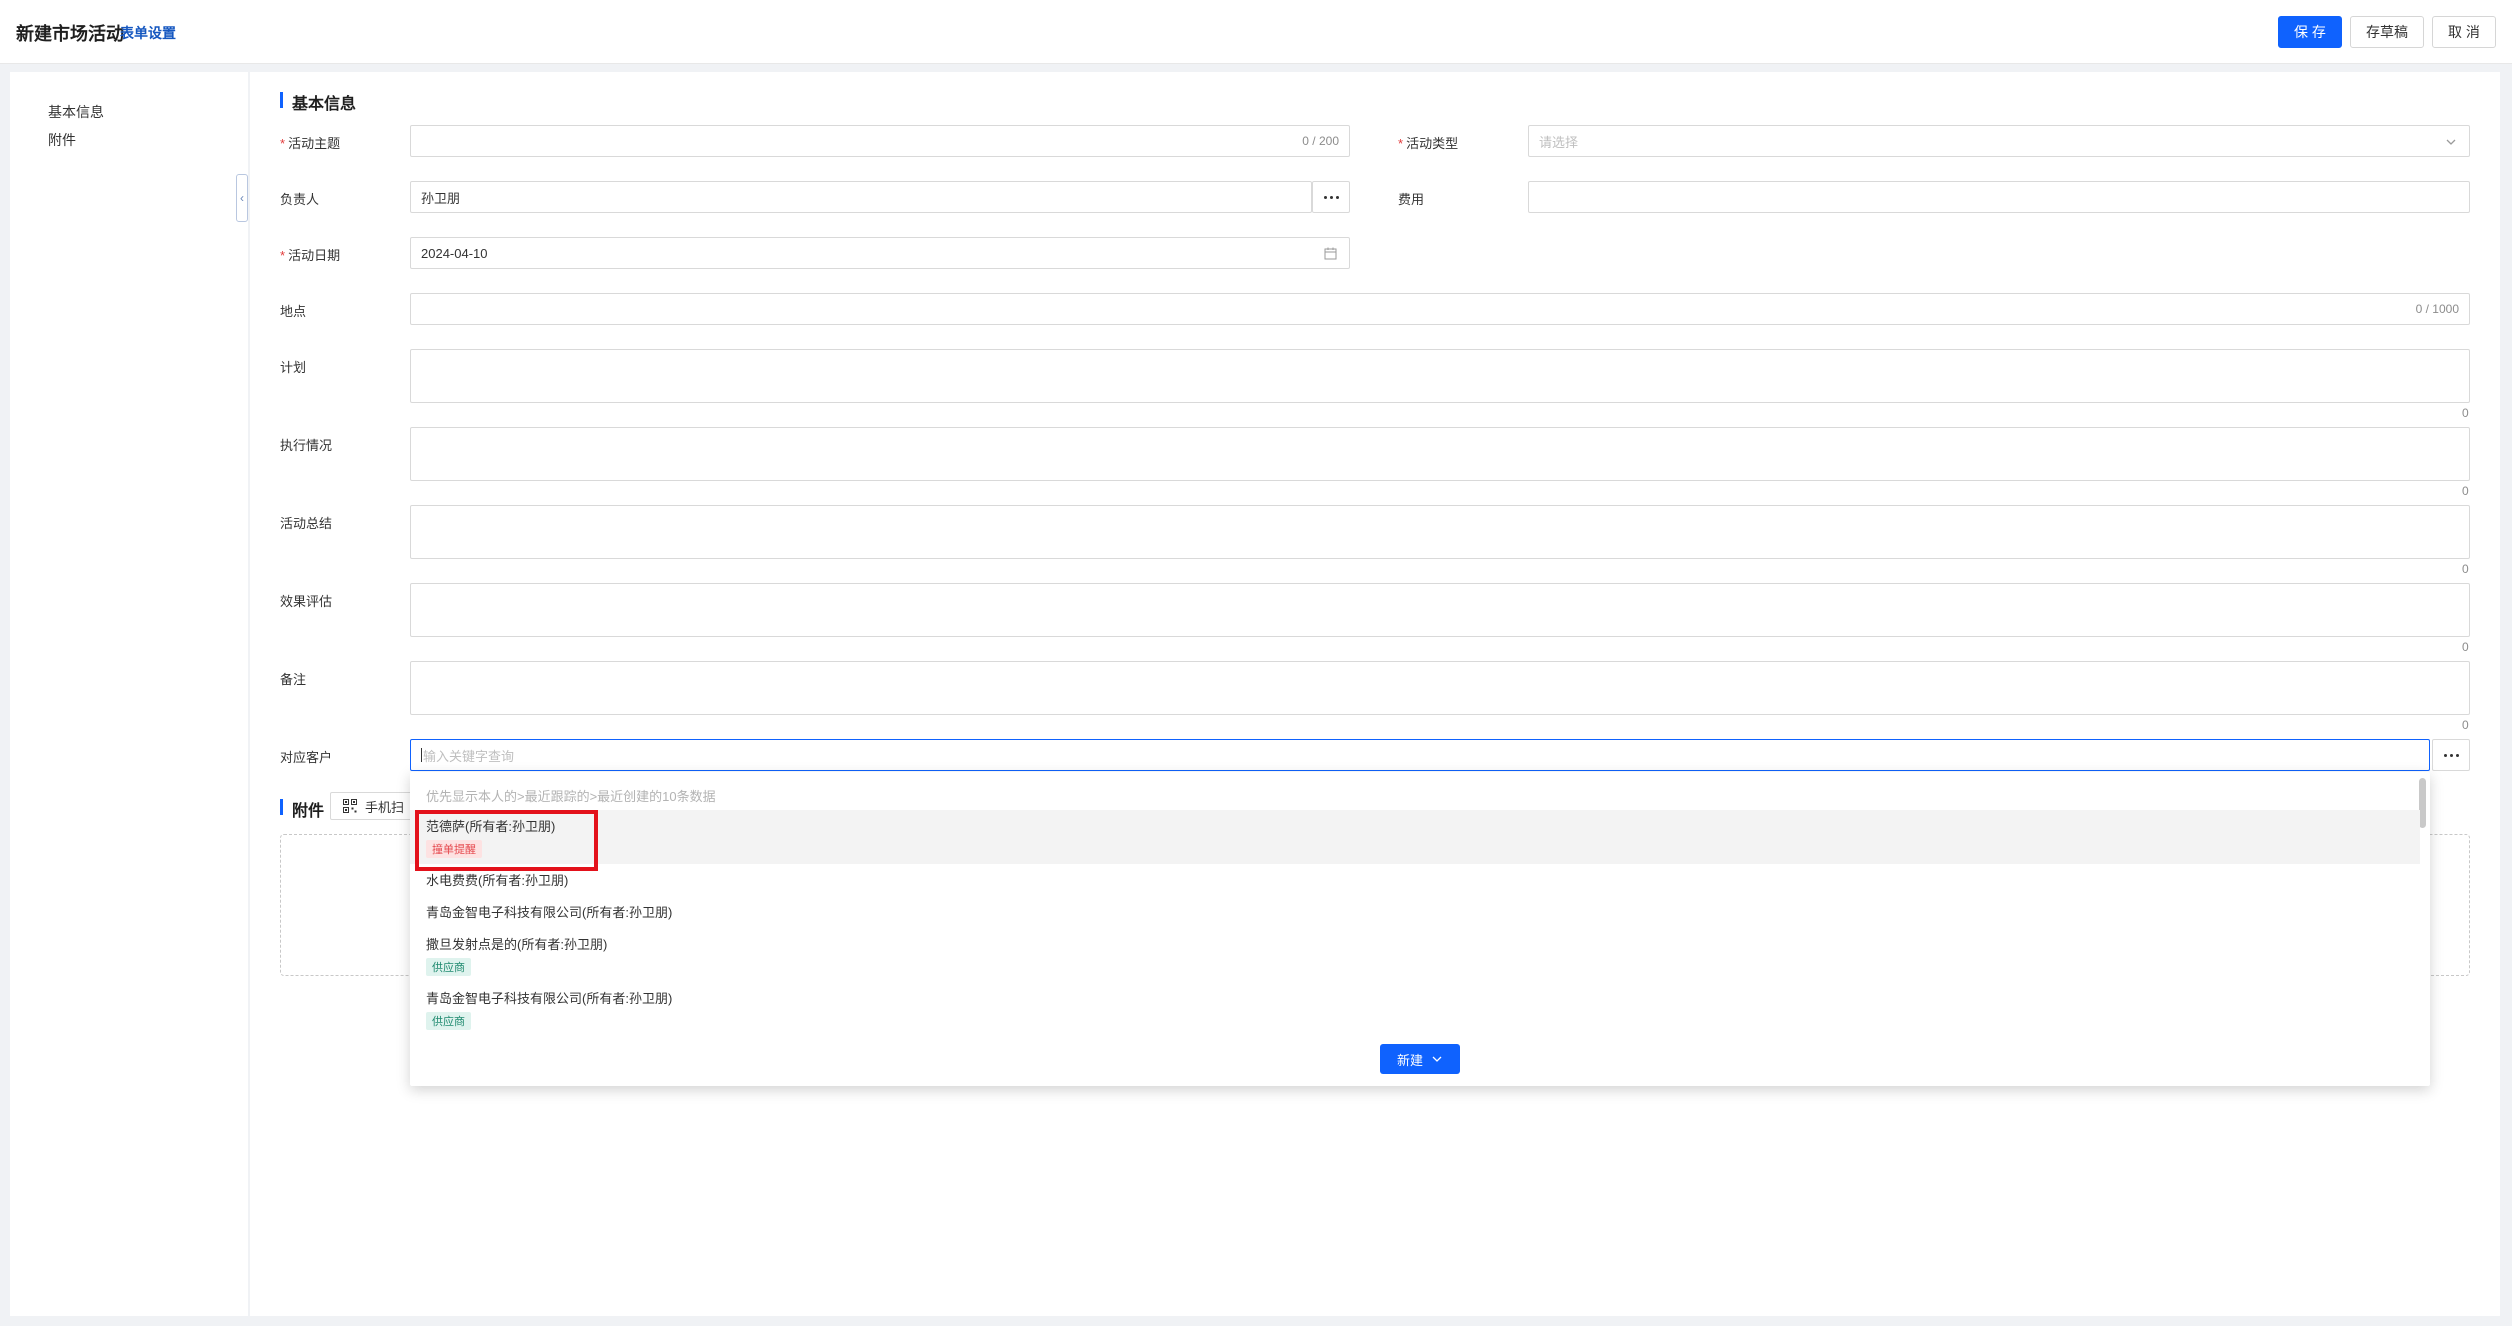 This screenshot has width=2512, height=1326. Describe the element at coordinates (2465, 725) in the screenshot. I see `remark-counter: 0` at that location.